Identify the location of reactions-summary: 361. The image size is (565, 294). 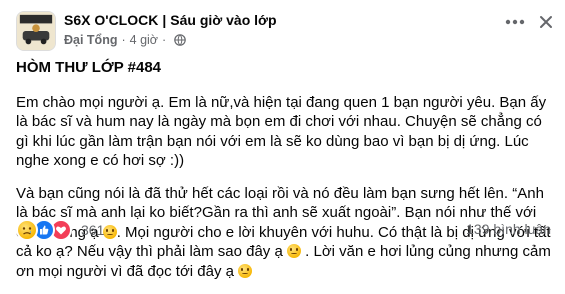
(60, 230).